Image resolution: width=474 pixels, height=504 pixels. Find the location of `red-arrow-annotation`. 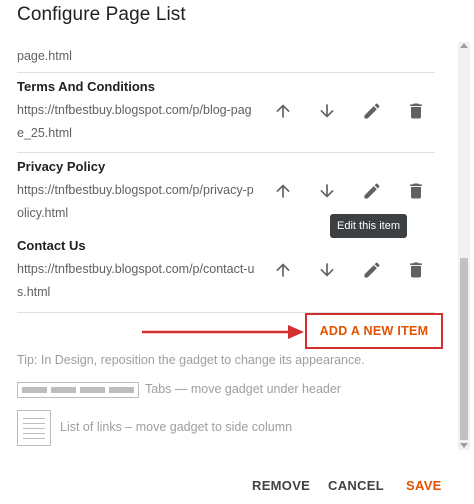

red-arrow-annotation is located at coordinates (223, 332).